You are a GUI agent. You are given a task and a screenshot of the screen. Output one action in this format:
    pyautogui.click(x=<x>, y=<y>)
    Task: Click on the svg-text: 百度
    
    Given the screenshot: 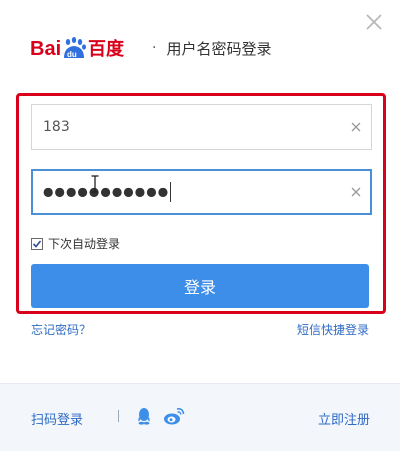 What is the action you would take?
    pyautogui.click(x=106, y=49)
    